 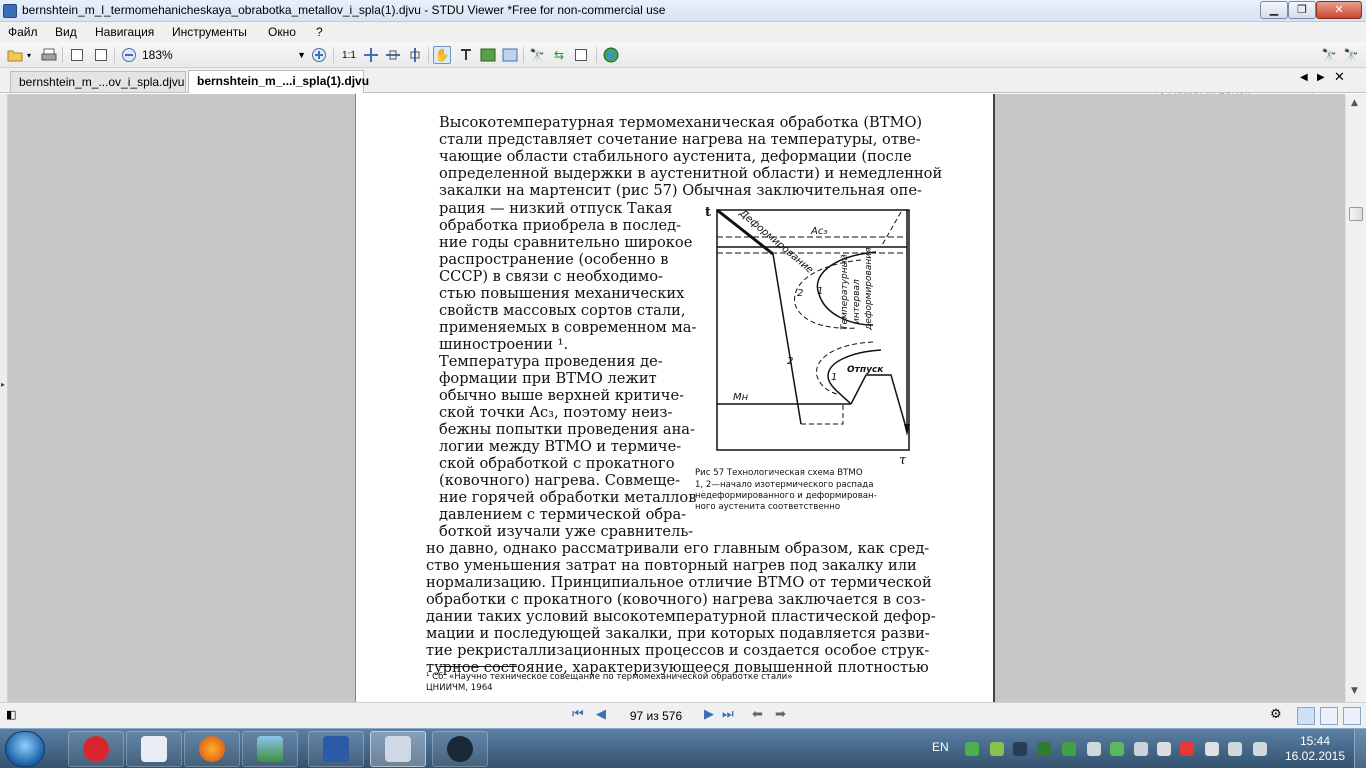 What do you see at coordinates (865, 370) in the screenshot?
I see `tempering-label: Отпуск` at bounding box center [865, 370].